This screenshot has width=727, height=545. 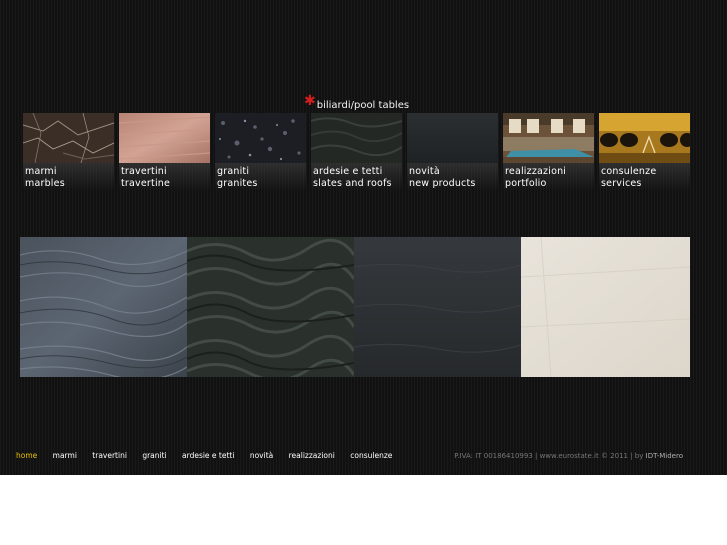 I want to click on category-label-en: portfolio, so click(x=526, y=183).